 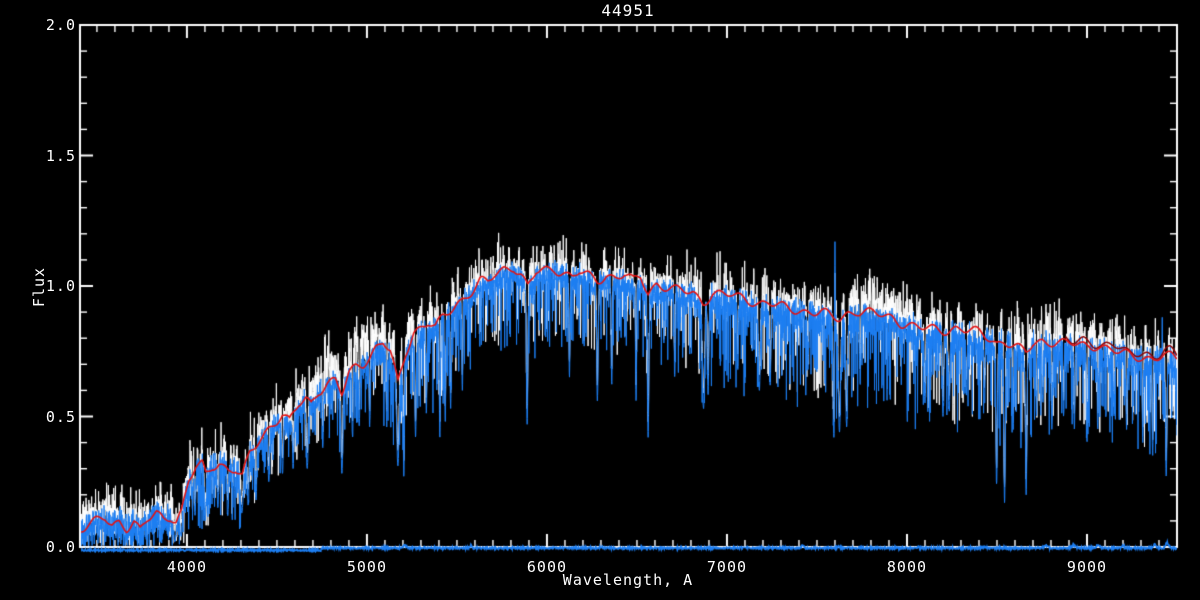 What do you see at coordinates (60, 286) in the screenshot?
I see `y-tick-label-1.0: 1.0` at bounding box center [60, 286].